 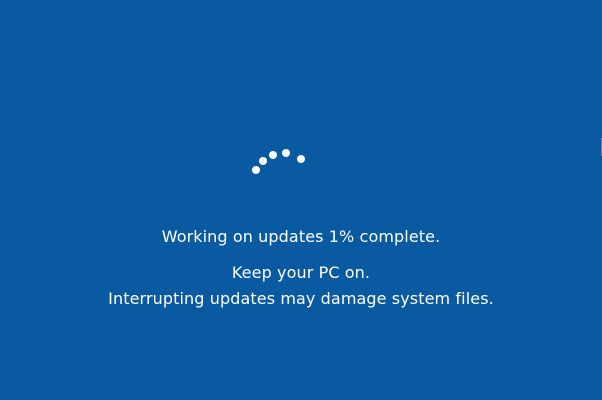 What do you see at coordinates (301, 272) in the screenshot?
I see `keep-pc-on-text: Keep your PC on.` at bounding box center [301, 272].